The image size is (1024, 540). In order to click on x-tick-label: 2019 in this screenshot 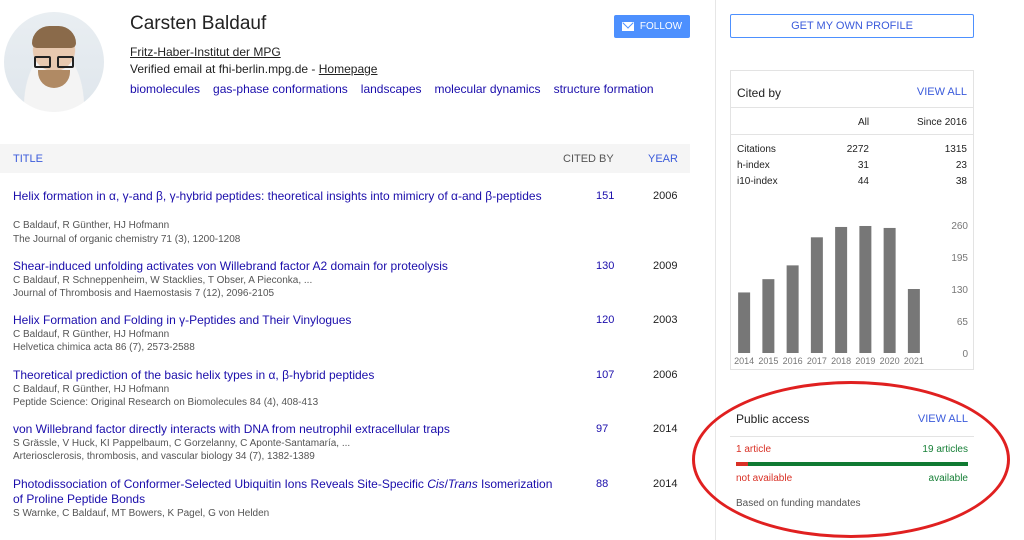, I will do `click(865, 361)`.